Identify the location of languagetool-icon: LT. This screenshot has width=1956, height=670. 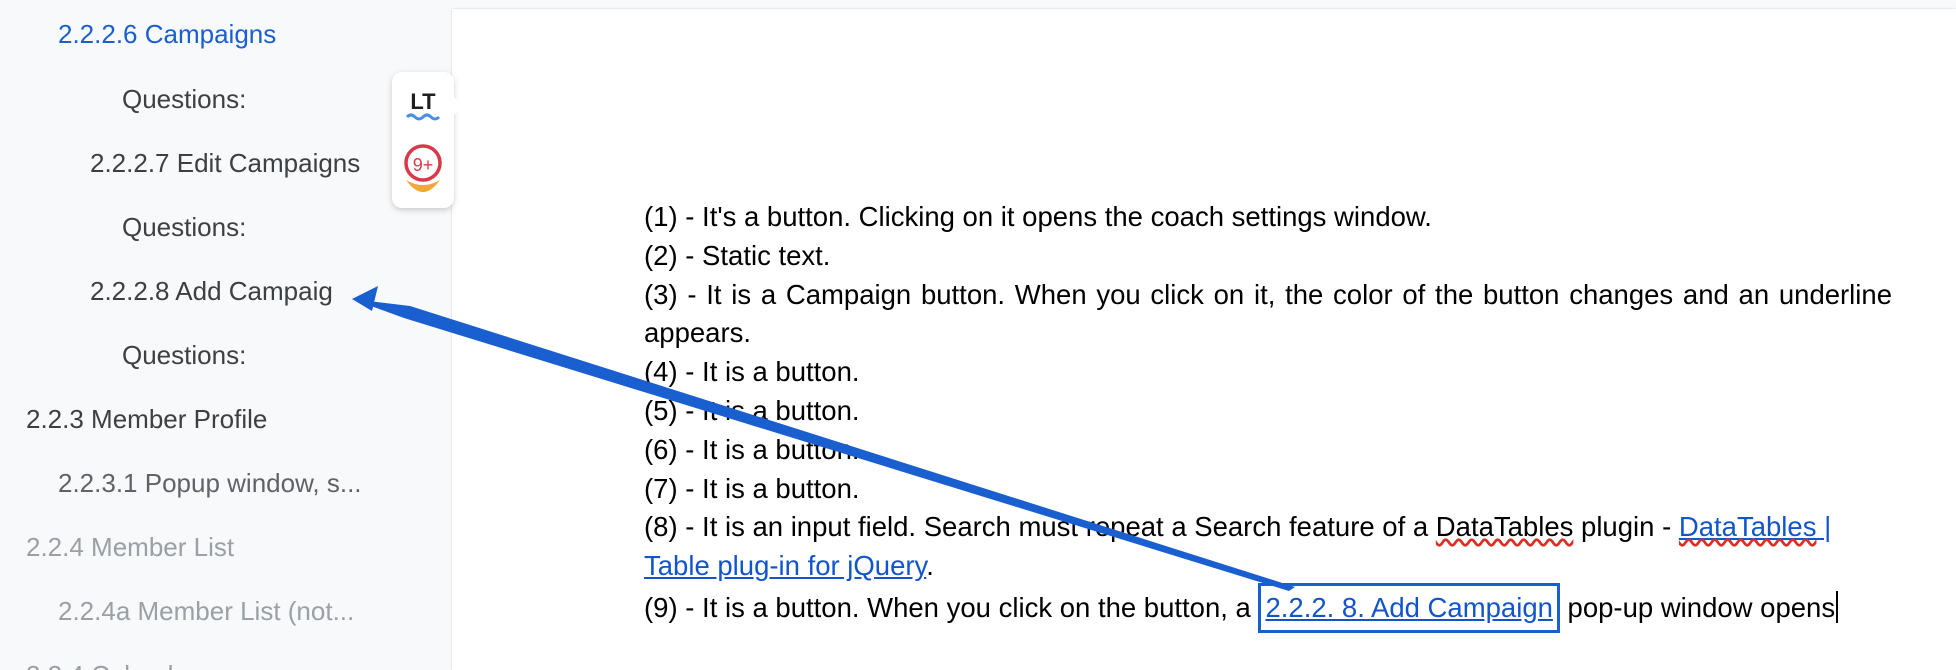
(423, 106).